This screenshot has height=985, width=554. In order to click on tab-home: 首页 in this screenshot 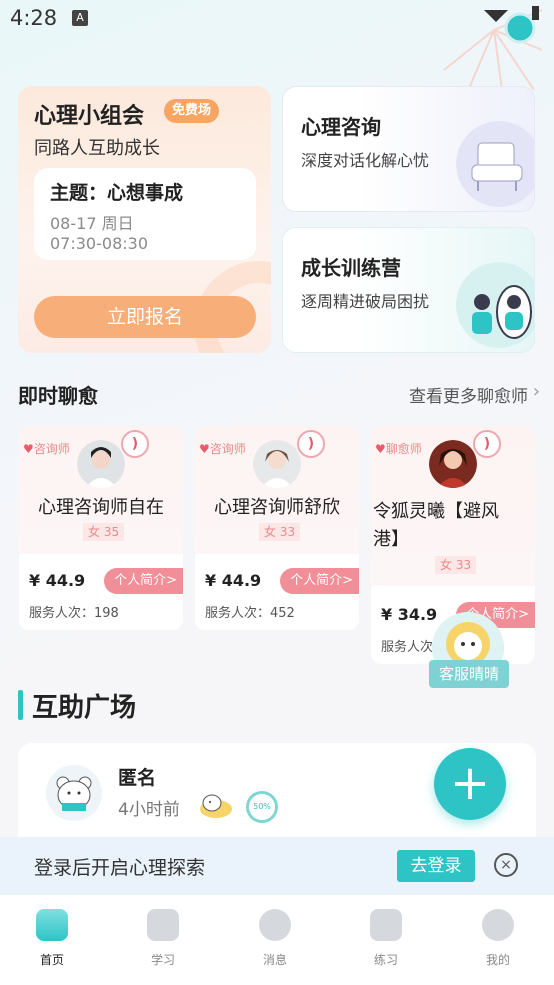, I will do `click(52, 938)`.